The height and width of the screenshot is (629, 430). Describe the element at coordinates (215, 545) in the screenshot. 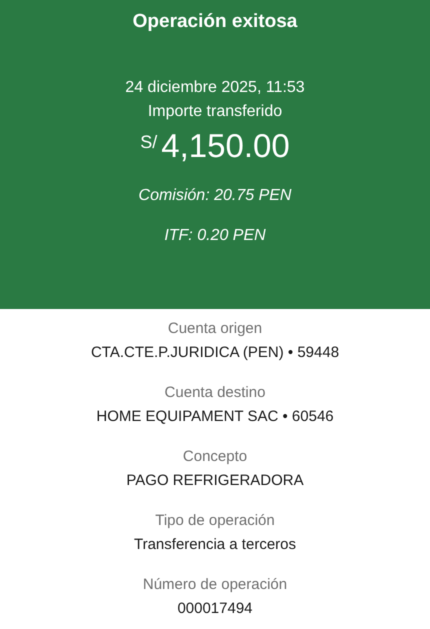

I see `detail-value: Transferencia a terceros` at that location.